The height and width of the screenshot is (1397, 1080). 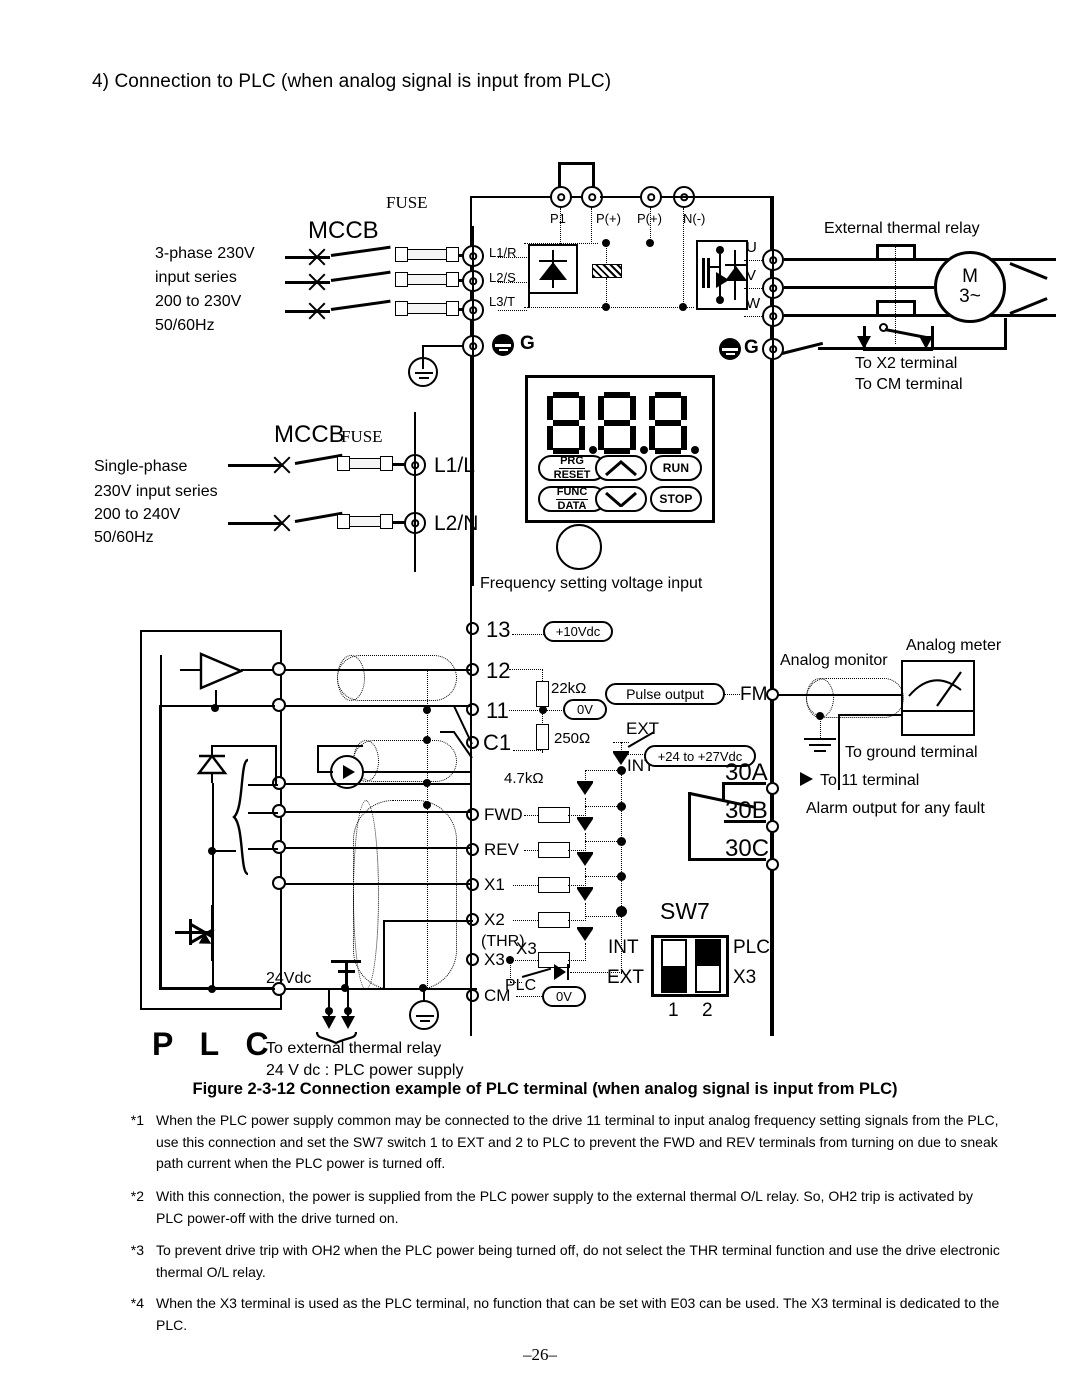 I want to click on rect-left-drop, so click(x=529, y=301).